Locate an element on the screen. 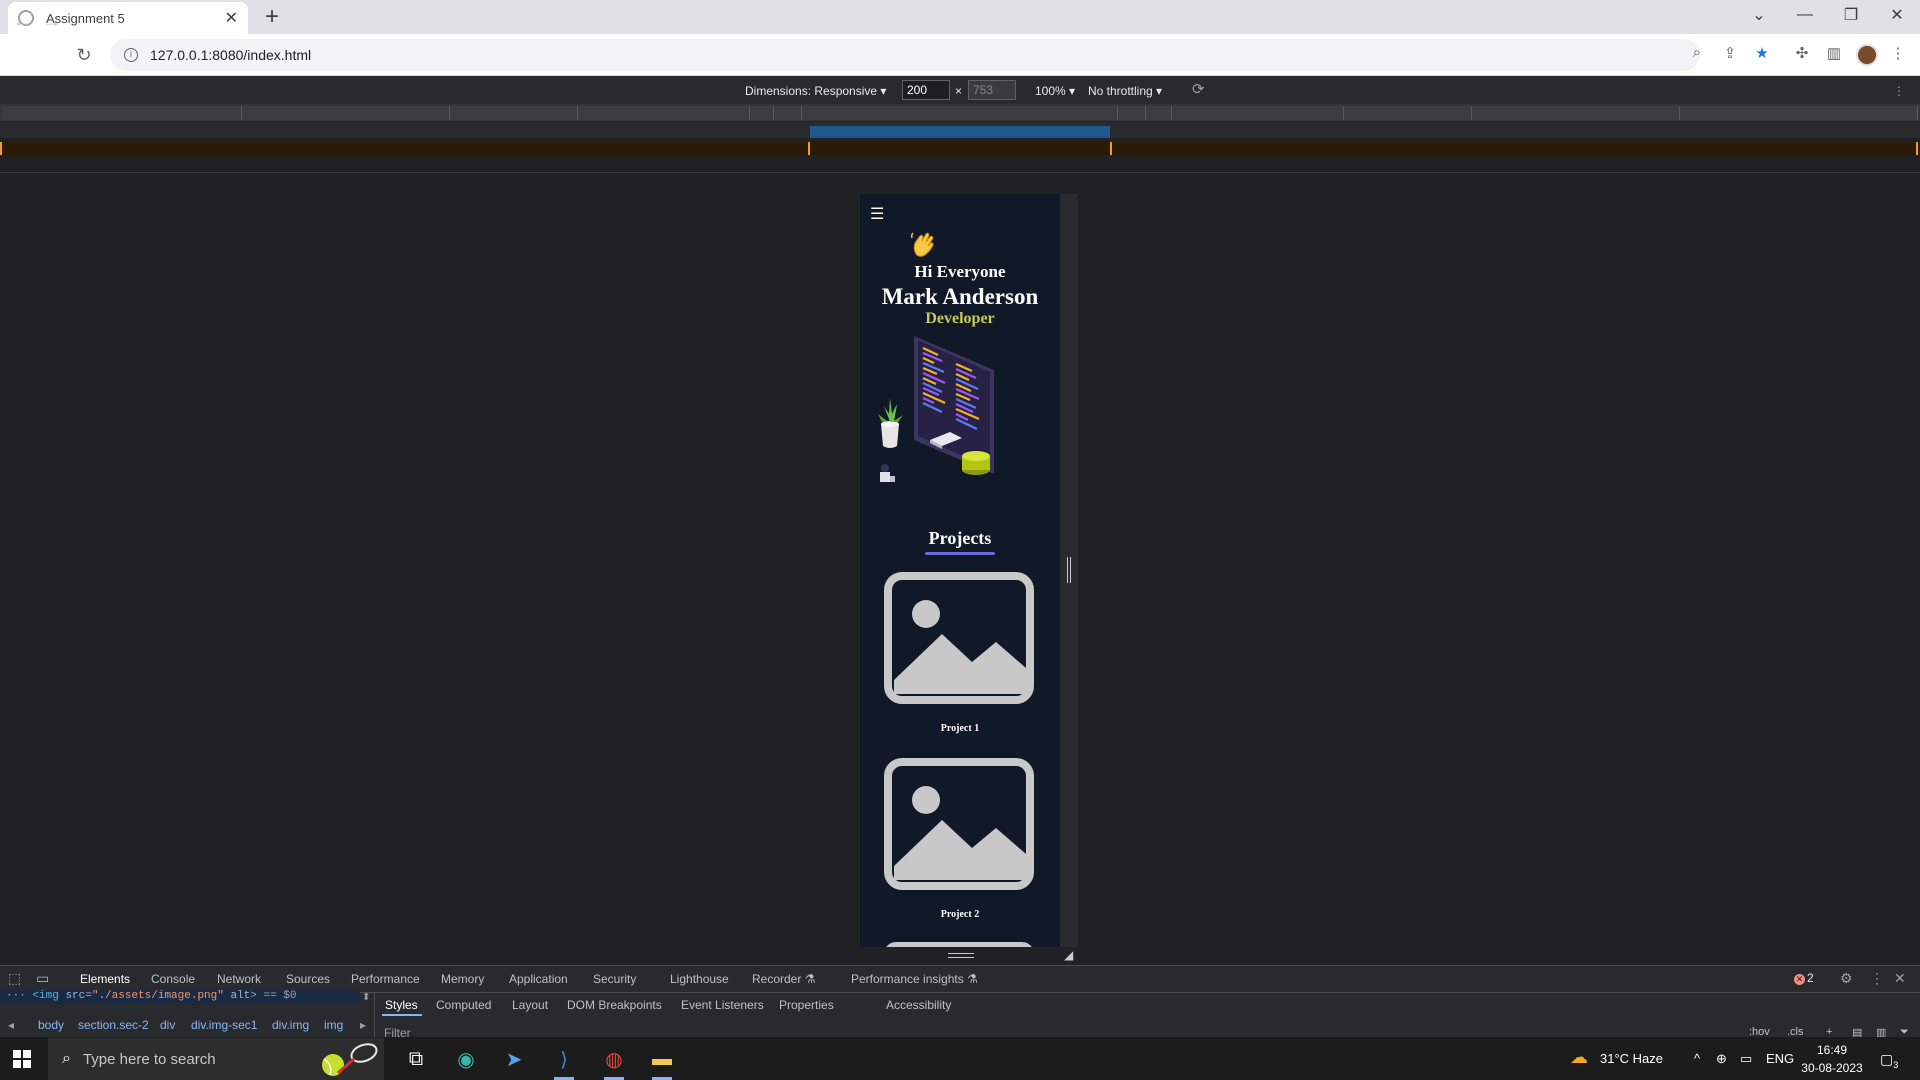 The height and width of the screenshot is (1080, 1920). project-card: Project 1 is located at coordinates (960, 653).